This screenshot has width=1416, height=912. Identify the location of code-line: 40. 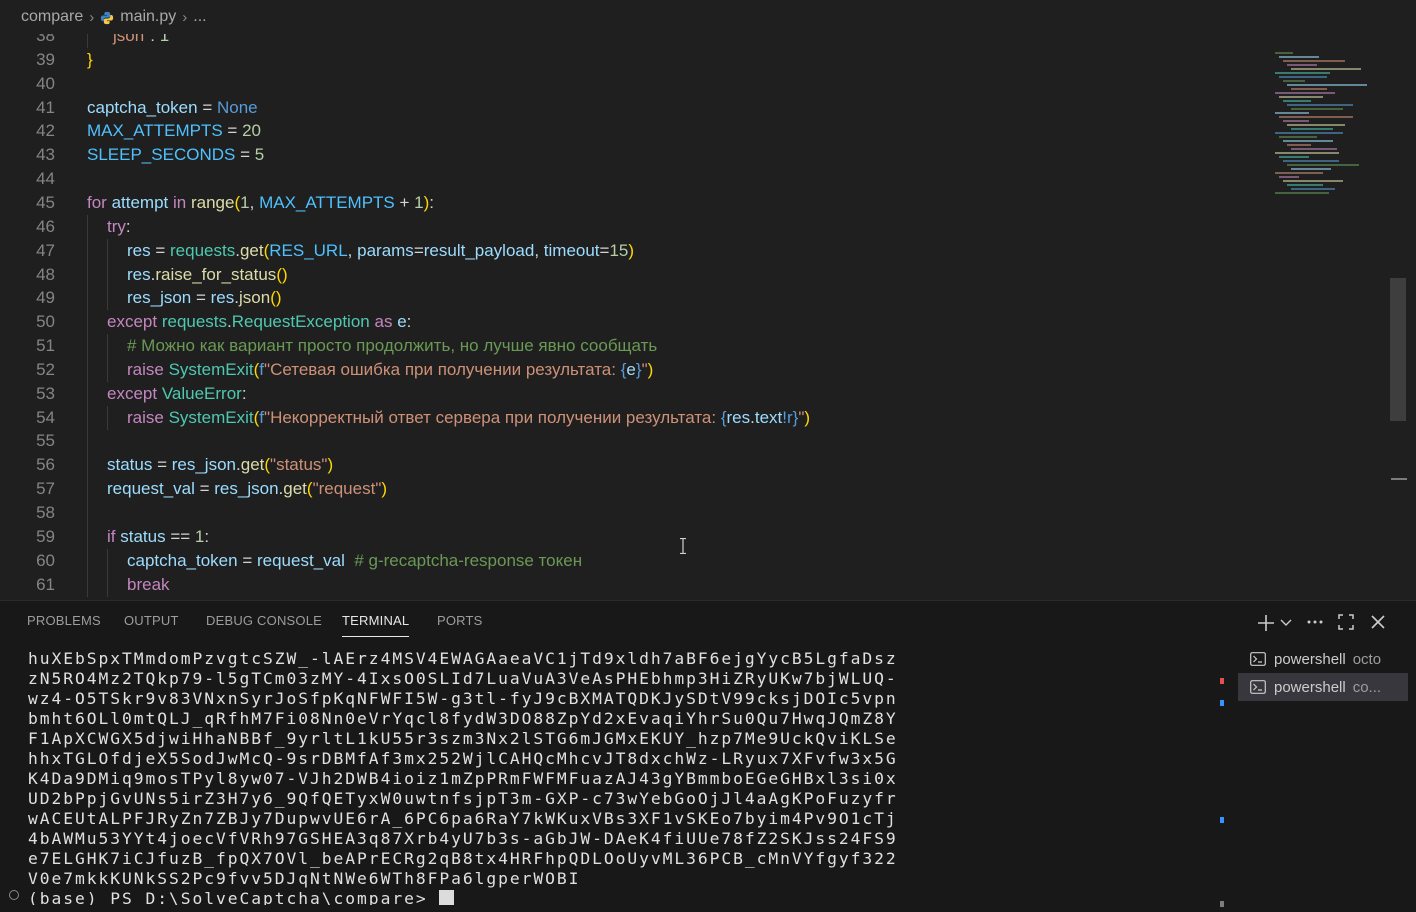
(635, 84).